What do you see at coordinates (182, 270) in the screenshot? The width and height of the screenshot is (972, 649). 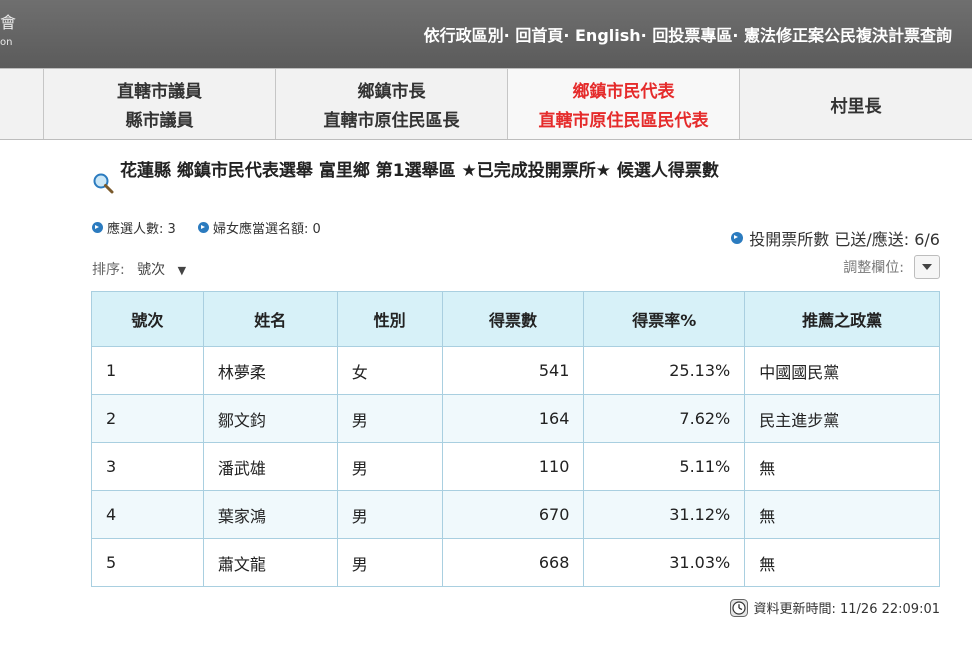 I see `dropdown-caret-icon: ▼` at bounding box center [182, 270].